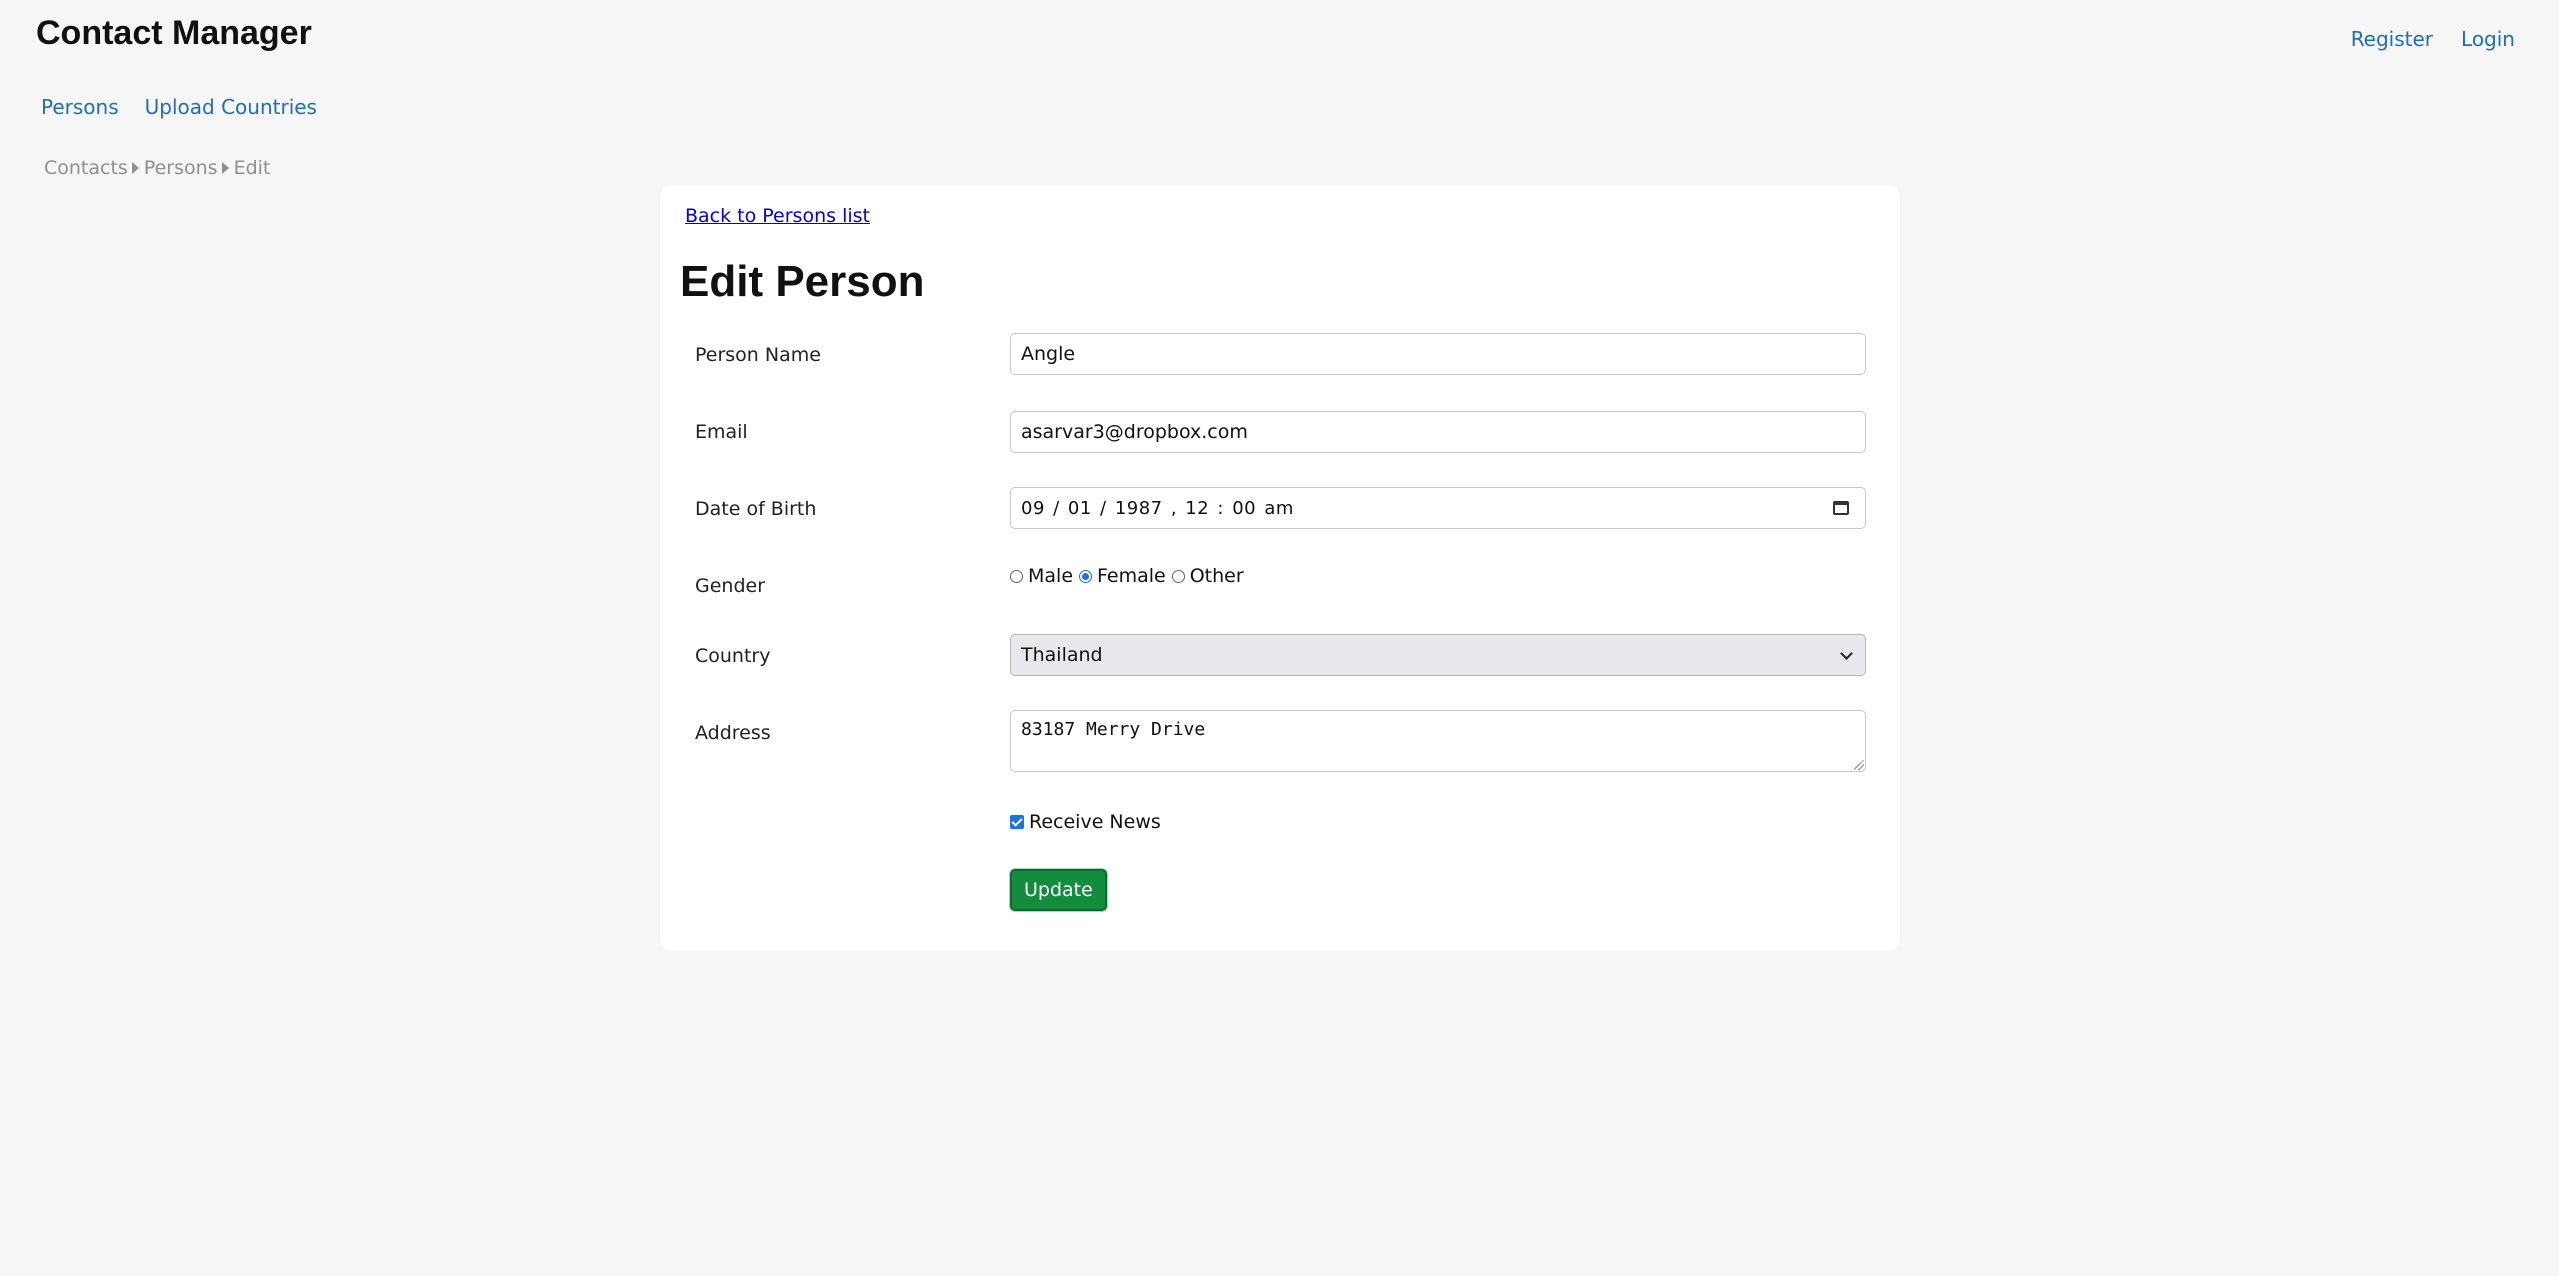 This screenshot has width=2559, height=1276. What do you see at coordinates (756, 509) in the screenshot?
I see `date-of-birth-label: Date of Birth` at bounding box center [756, 509].